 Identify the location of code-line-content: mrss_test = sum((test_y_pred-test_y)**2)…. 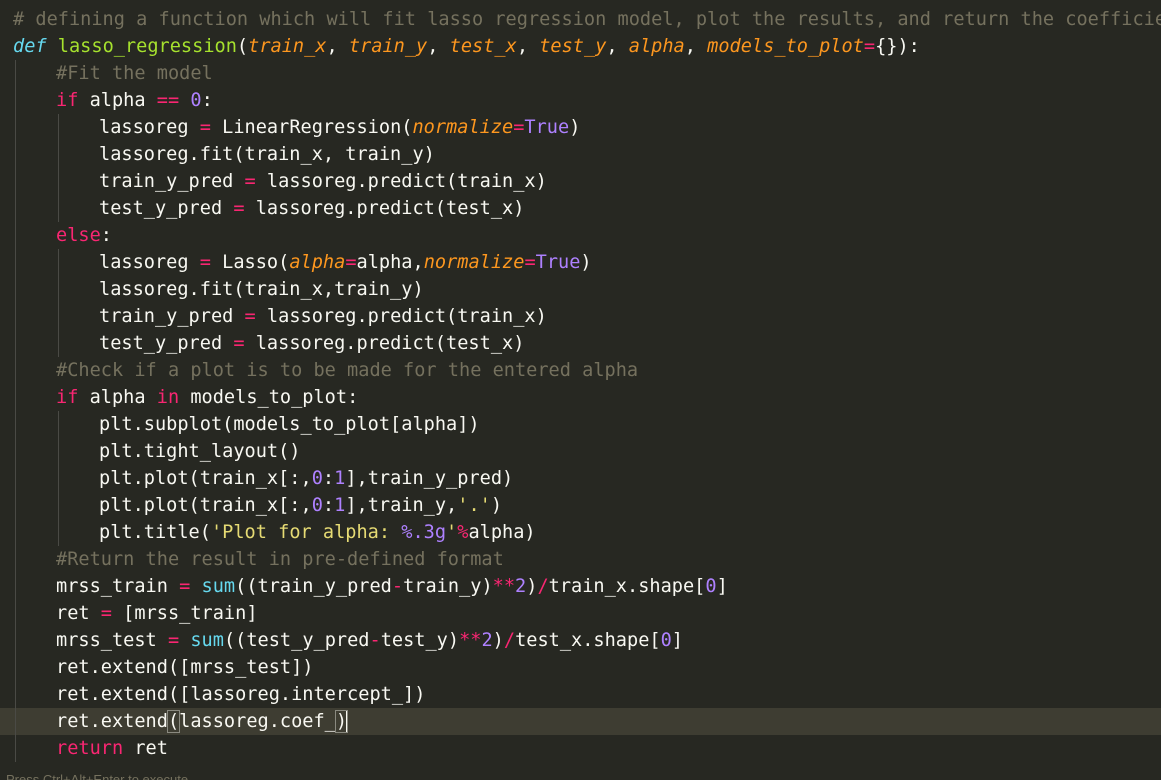
(369, 640).